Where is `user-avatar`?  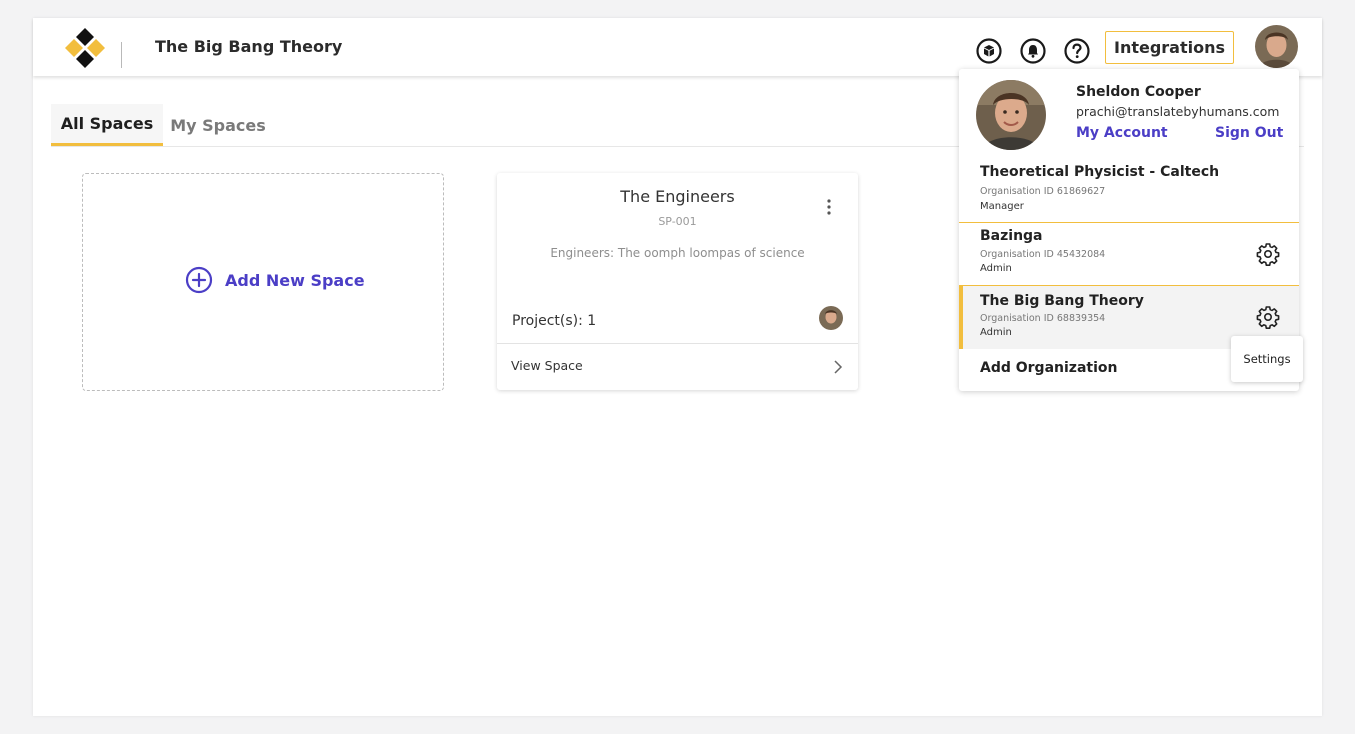 user-avatar is located at coordinates (1276, 46).